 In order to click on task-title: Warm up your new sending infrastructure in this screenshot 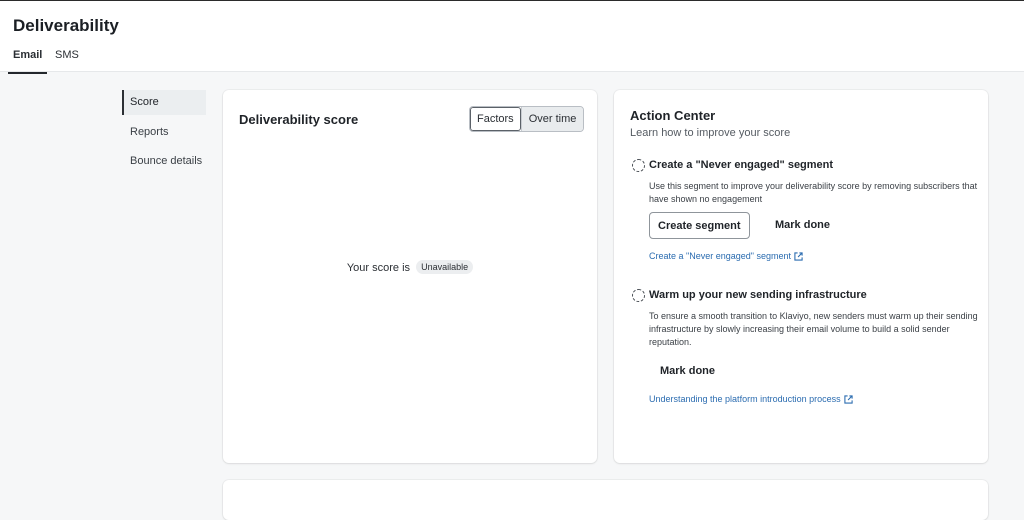, I will do `click(758, 295)`.